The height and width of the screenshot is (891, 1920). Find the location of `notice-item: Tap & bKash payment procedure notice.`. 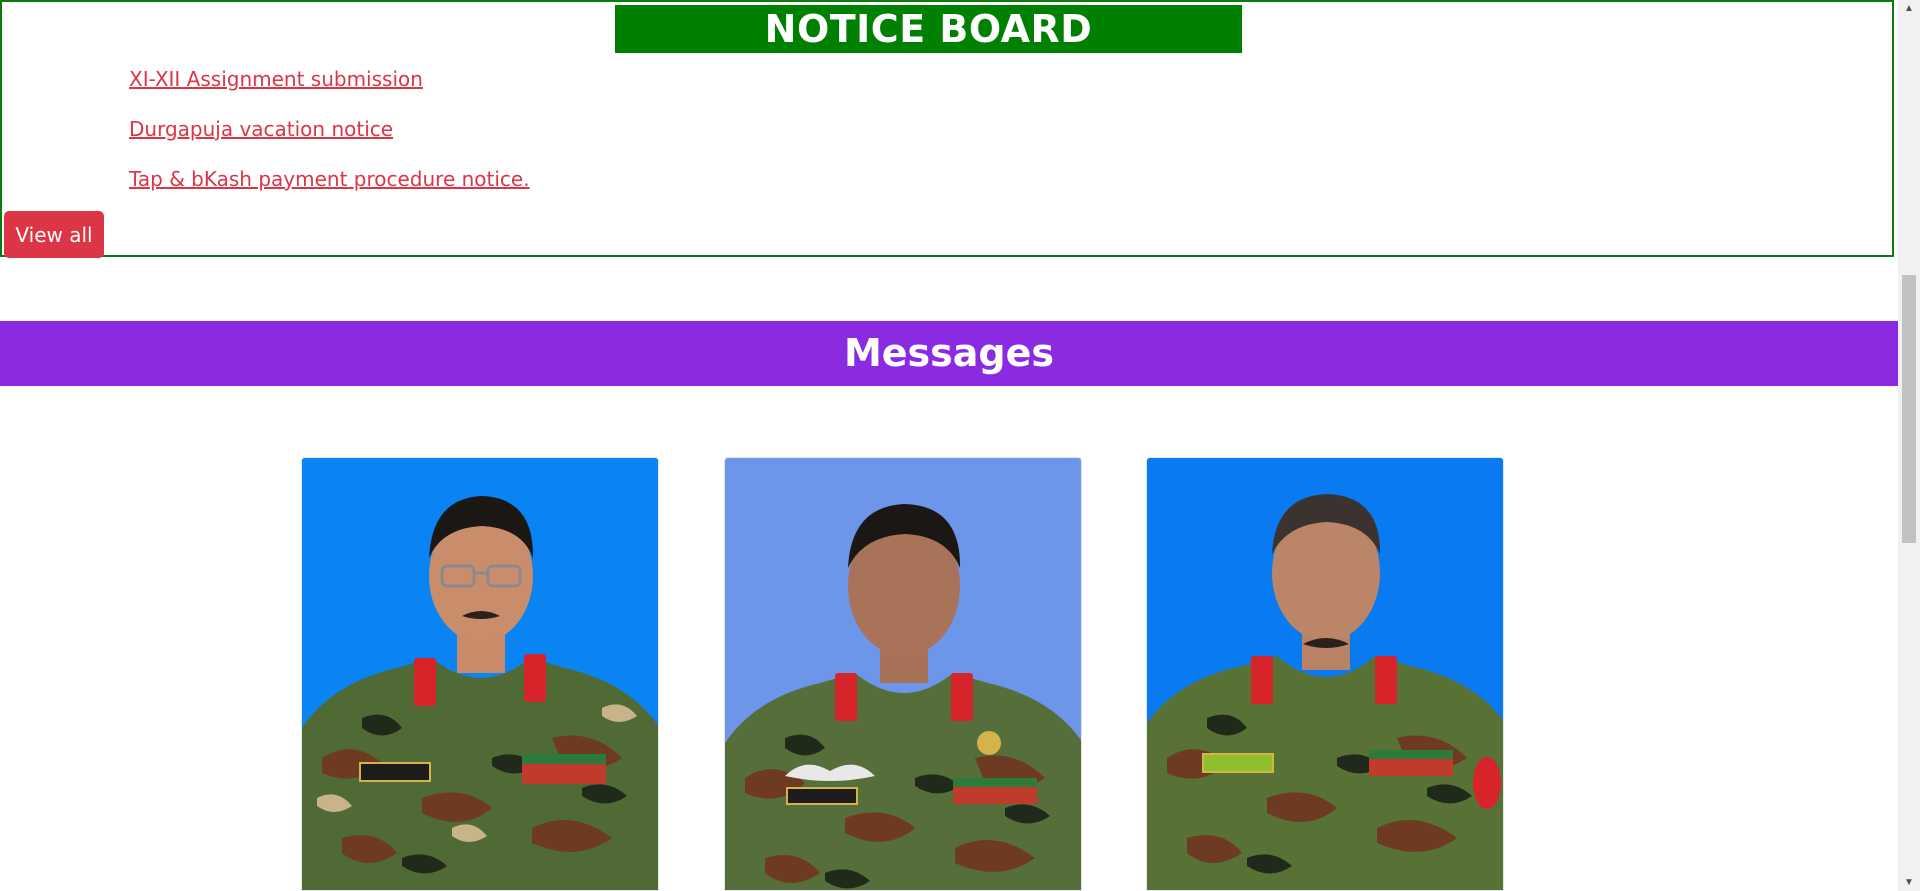

notice-item: Tap & bKash payment procedure notice. is located at coordinates (329, 189).